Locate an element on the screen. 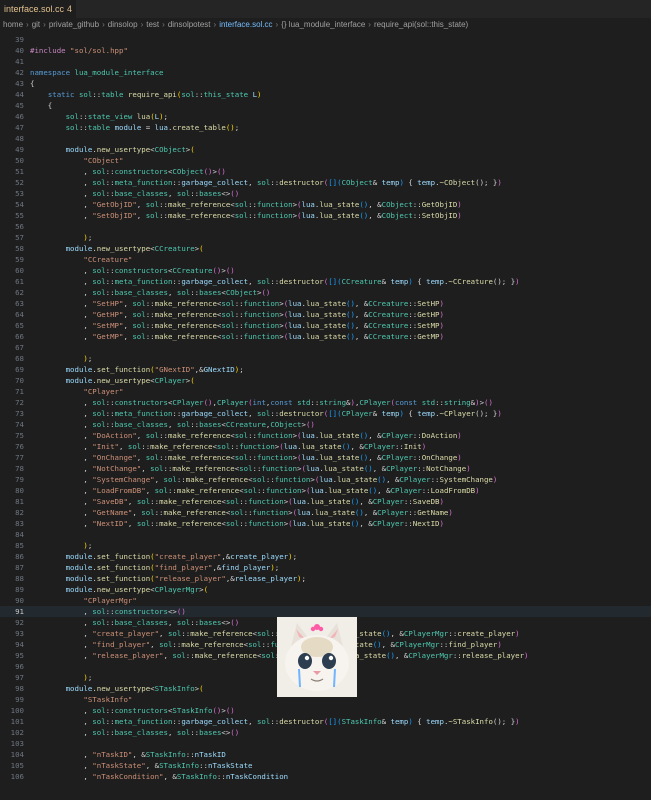 The height and width of the screenshot is (800, 651). code-line: 57 ); is located at coordinates (325, 237).